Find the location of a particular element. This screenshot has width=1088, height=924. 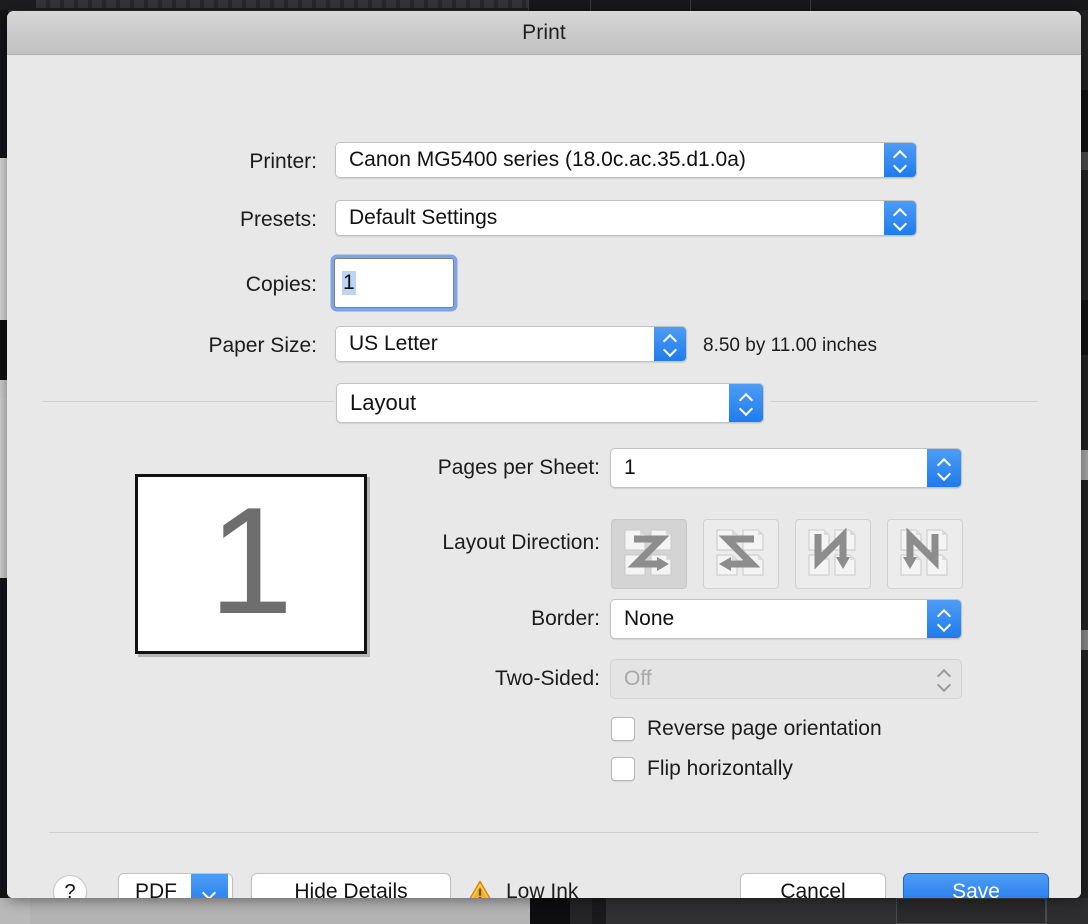

presets-value: Default Settings is located at coordinates (423, 217).